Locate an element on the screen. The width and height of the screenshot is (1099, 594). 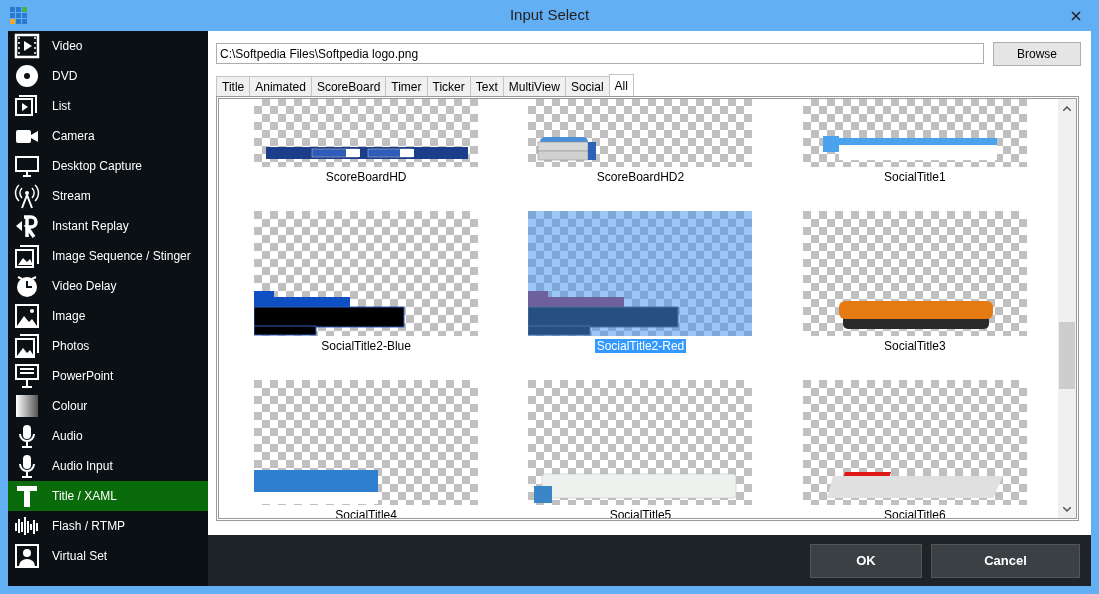
tab: Text is located at coordinates (486, 86).